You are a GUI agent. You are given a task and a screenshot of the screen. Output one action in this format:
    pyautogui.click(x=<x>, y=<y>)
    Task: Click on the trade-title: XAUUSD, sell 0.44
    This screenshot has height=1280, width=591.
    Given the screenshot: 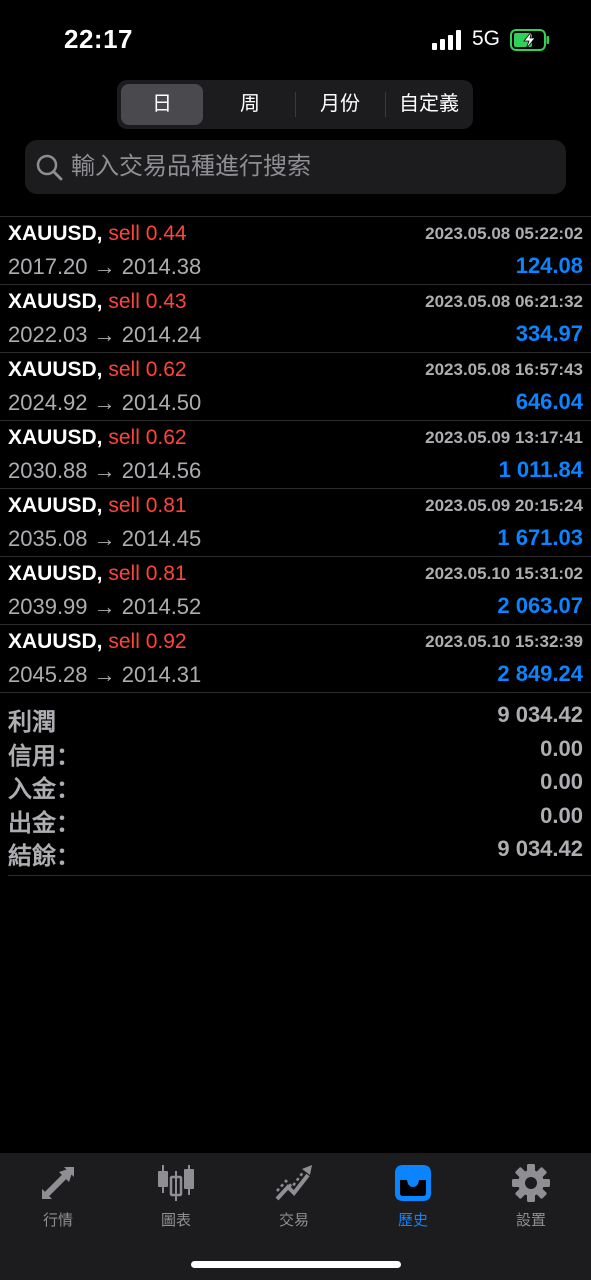 What is the action you would take?
    pyautogui.click(x=97, y=234)
    